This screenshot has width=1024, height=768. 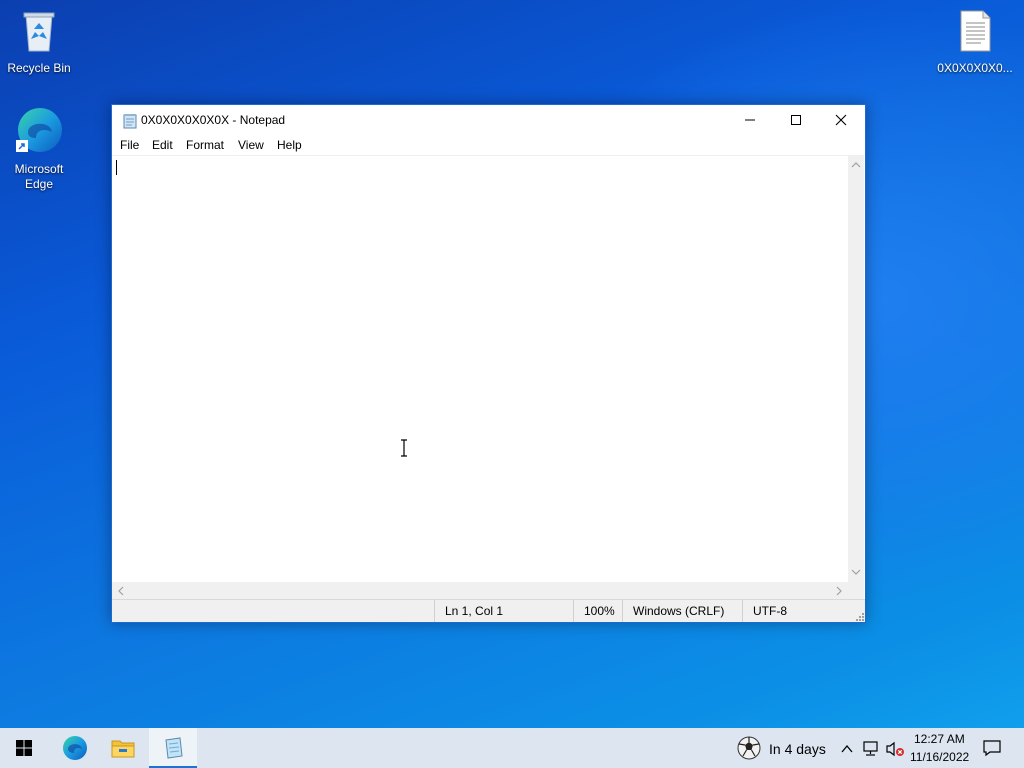 I want to click on vertical-scrollbar, so click(x=856, y=368).